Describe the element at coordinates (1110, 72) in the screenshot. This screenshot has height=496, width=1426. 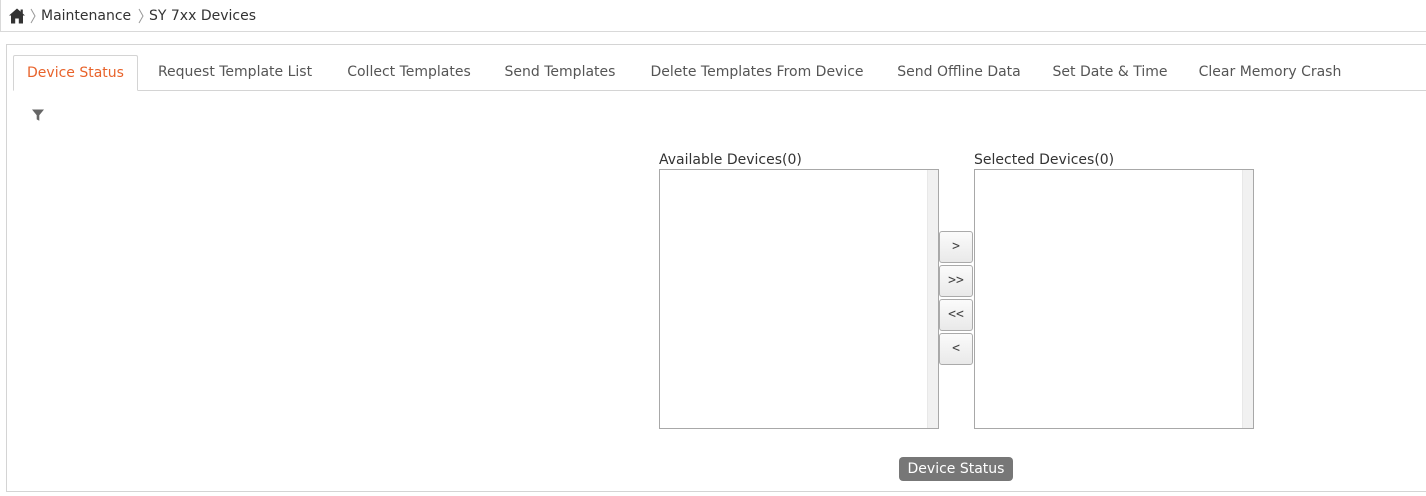
I see `tab-set-date-time: Set Date & Time` at that location.